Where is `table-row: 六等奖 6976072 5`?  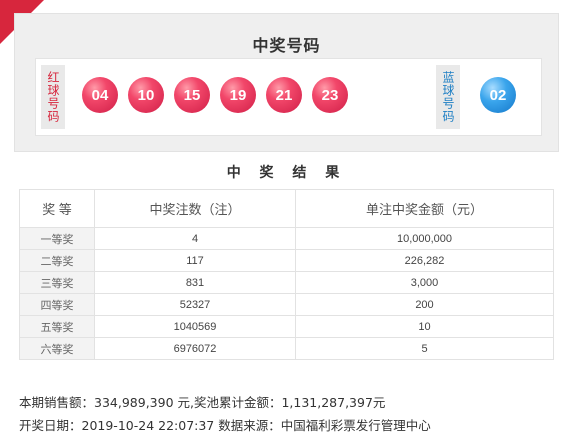 table-row: 六等奖 6976072 5 is located at coordinates (286, 348).